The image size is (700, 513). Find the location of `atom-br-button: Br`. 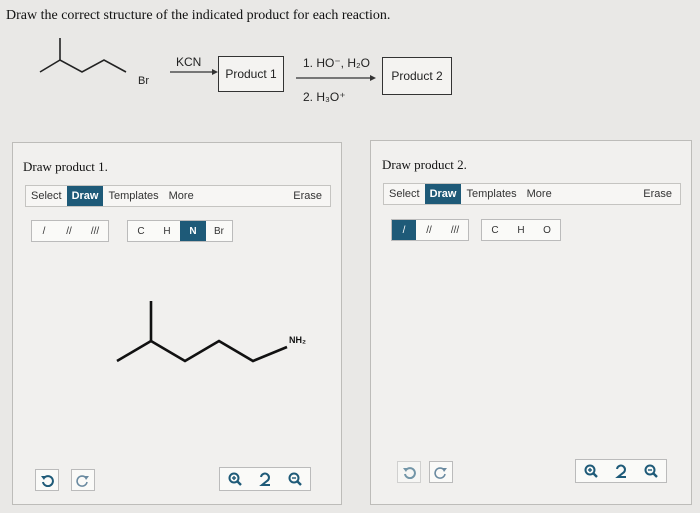

atom-br-button: Br is located at coordinates (219, 231).